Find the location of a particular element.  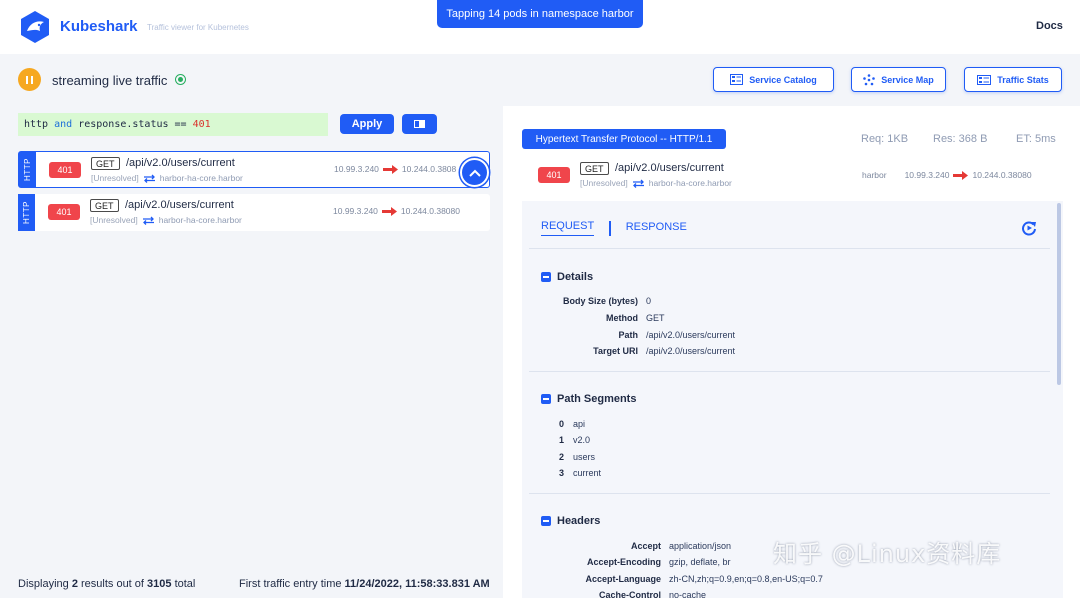

detail-value: GET is located at coordinates (655, 318).